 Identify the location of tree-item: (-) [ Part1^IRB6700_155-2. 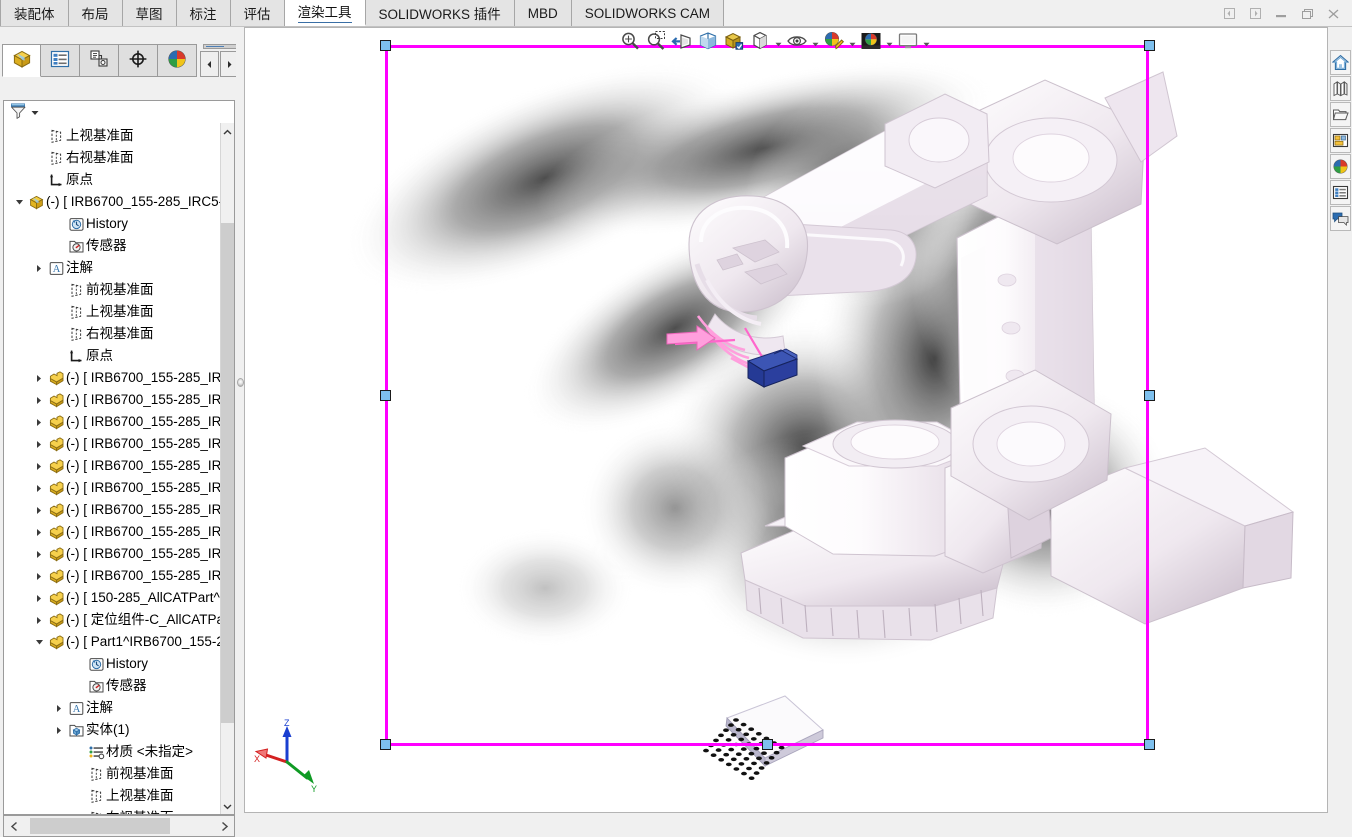
(119, 642).